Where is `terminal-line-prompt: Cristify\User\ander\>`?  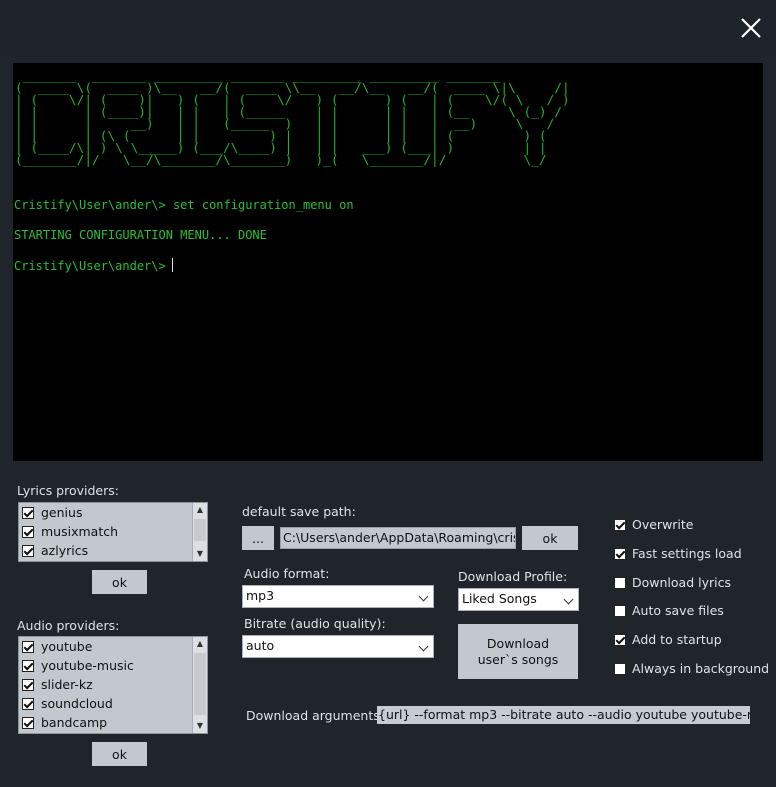 terminal-line-prompt: Cristify\User\ander\> is located at coordinates (93, 265).